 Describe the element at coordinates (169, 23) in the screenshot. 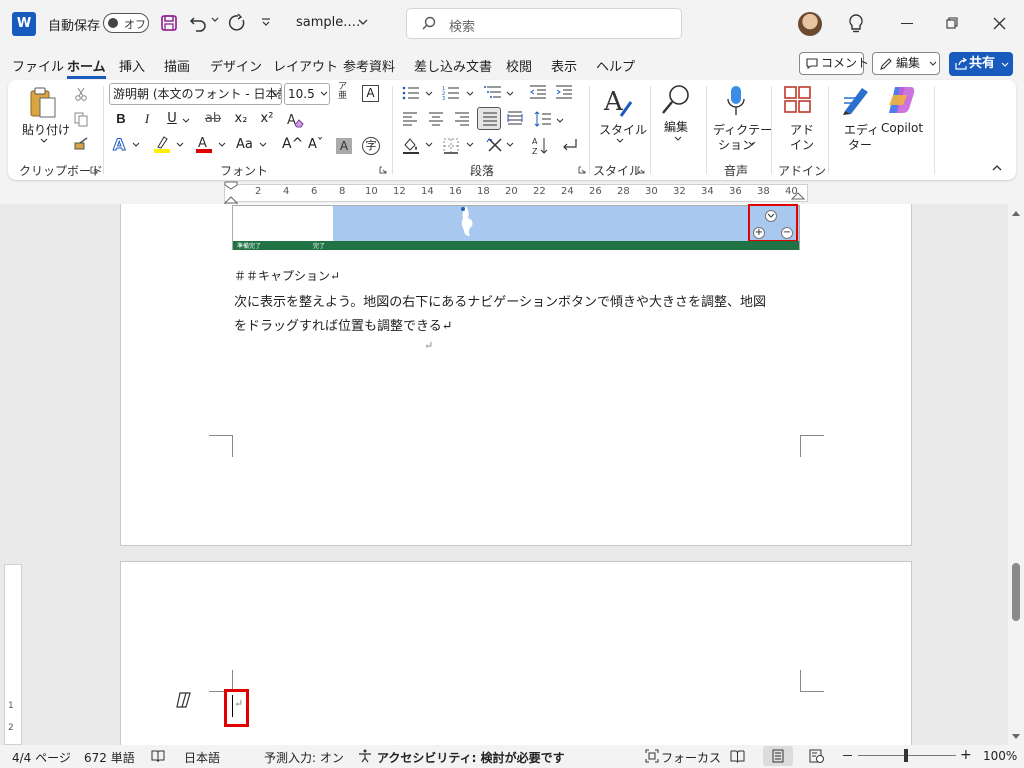

I see `save-icon` at that location.